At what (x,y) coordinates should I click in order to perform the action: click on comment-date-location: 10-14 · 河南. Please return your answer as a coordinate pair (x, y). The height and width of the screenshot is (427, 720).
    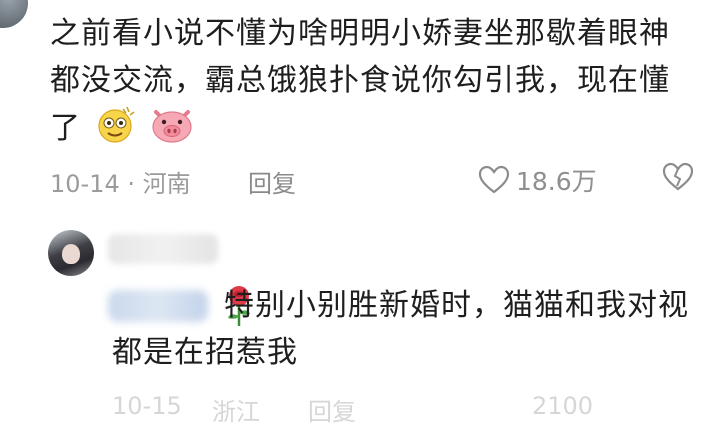
    Looking at the image, I should click on (120, 181).